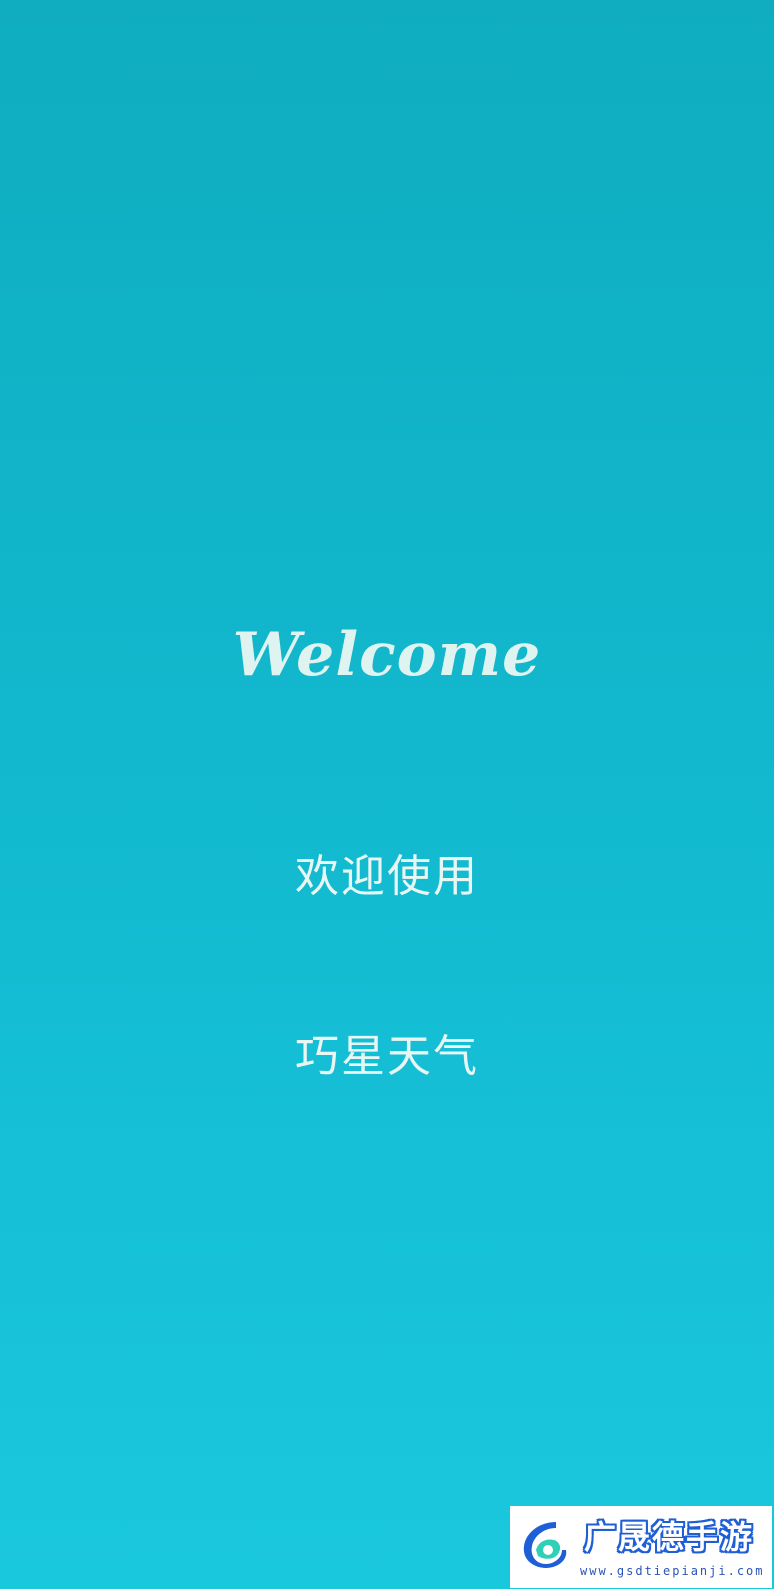 Image resolution: width=774 pixels, height=1589 pixels. What do you see at coordinates (669, 1537) in the screenshot?
I see `watermark-title: 广晟德手游` at bounding box center [669, 1537].